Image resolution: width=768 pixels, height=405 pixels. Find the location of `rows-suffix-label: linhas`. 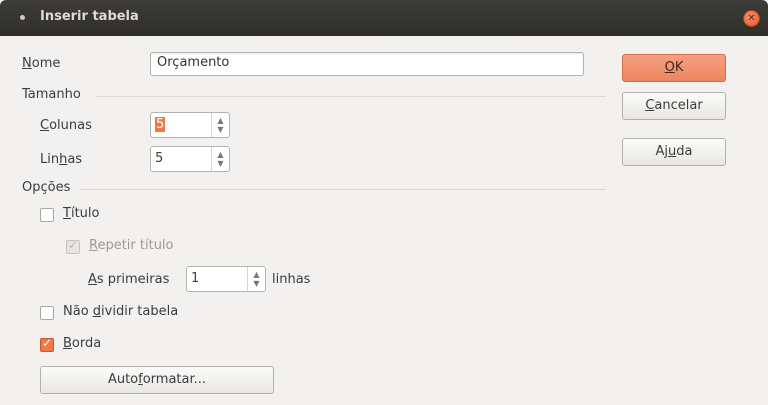

rows-suffix-label: linhas is located at coordinates (291, 279).